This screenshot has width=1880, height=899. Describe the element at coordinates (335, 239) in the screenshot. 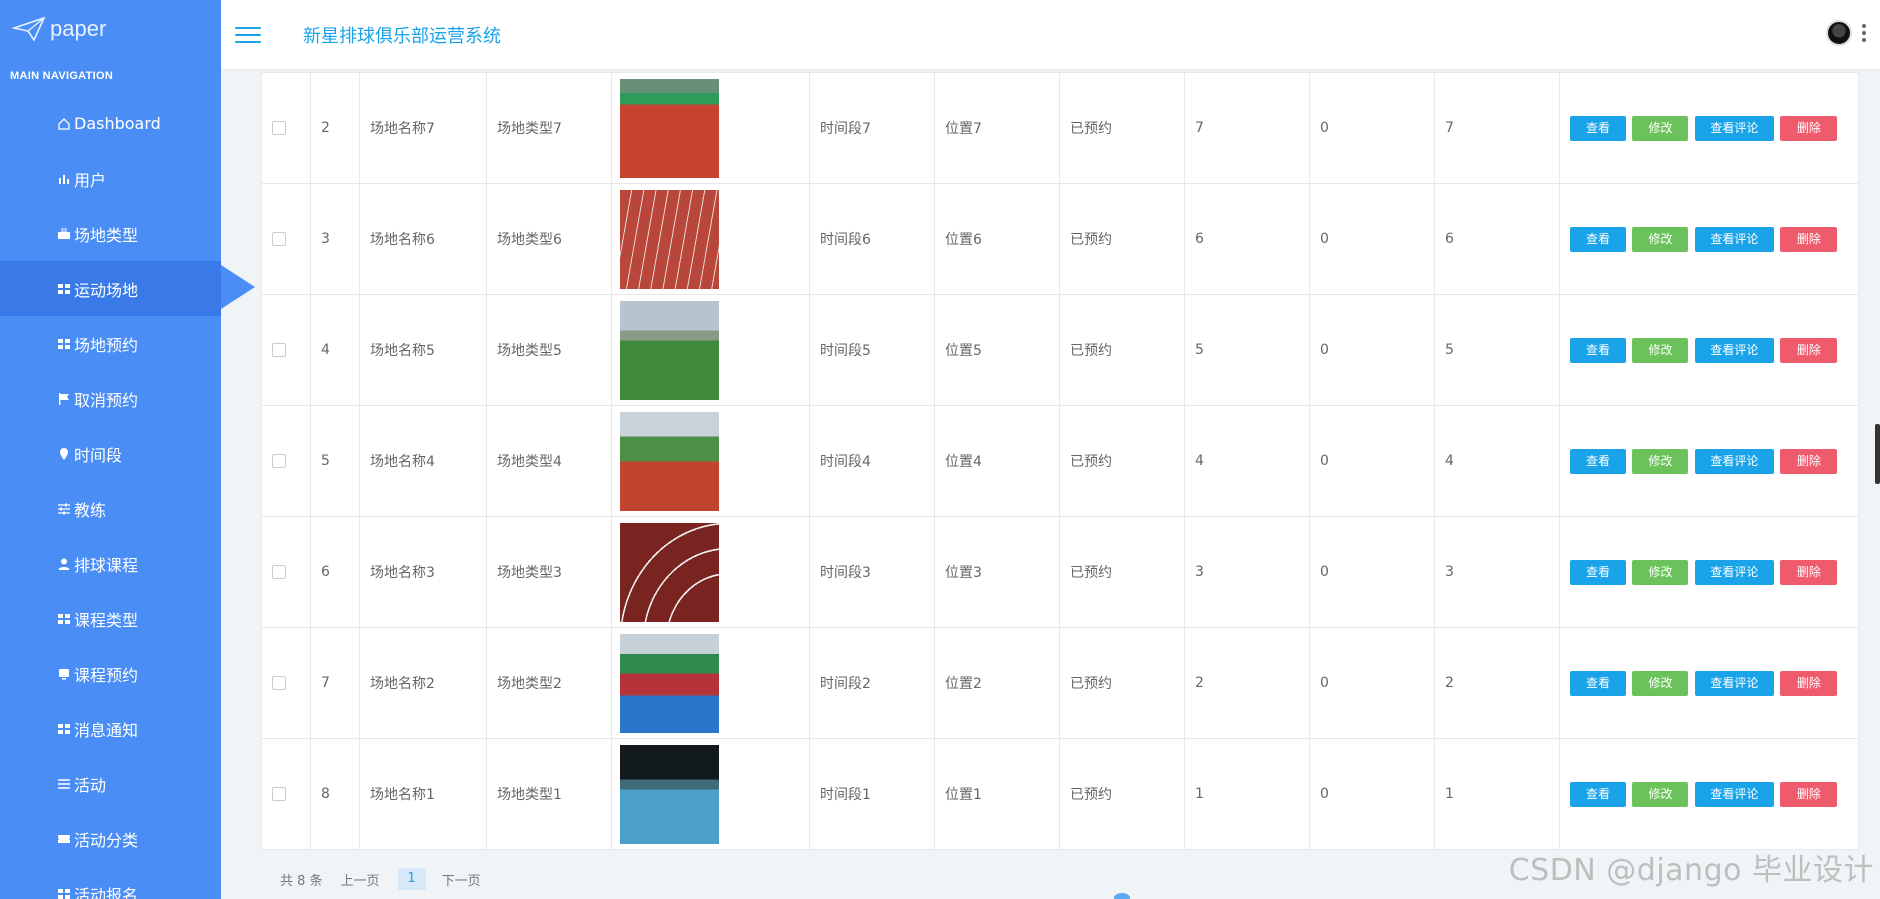

I see `row-index: 3` at that location.